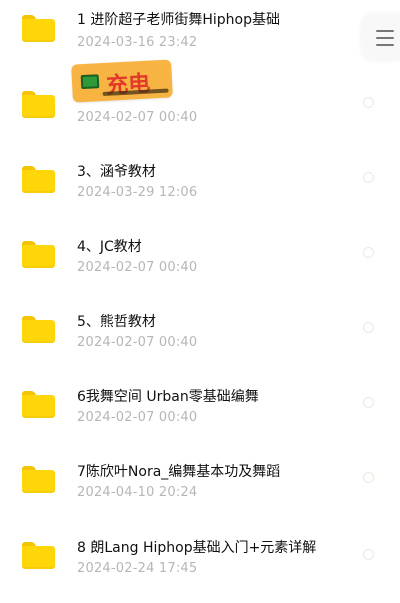 This screenshot has width=400, height=603. I want to click on file-date: 2024-04-10 20:24, so click(137, 492).